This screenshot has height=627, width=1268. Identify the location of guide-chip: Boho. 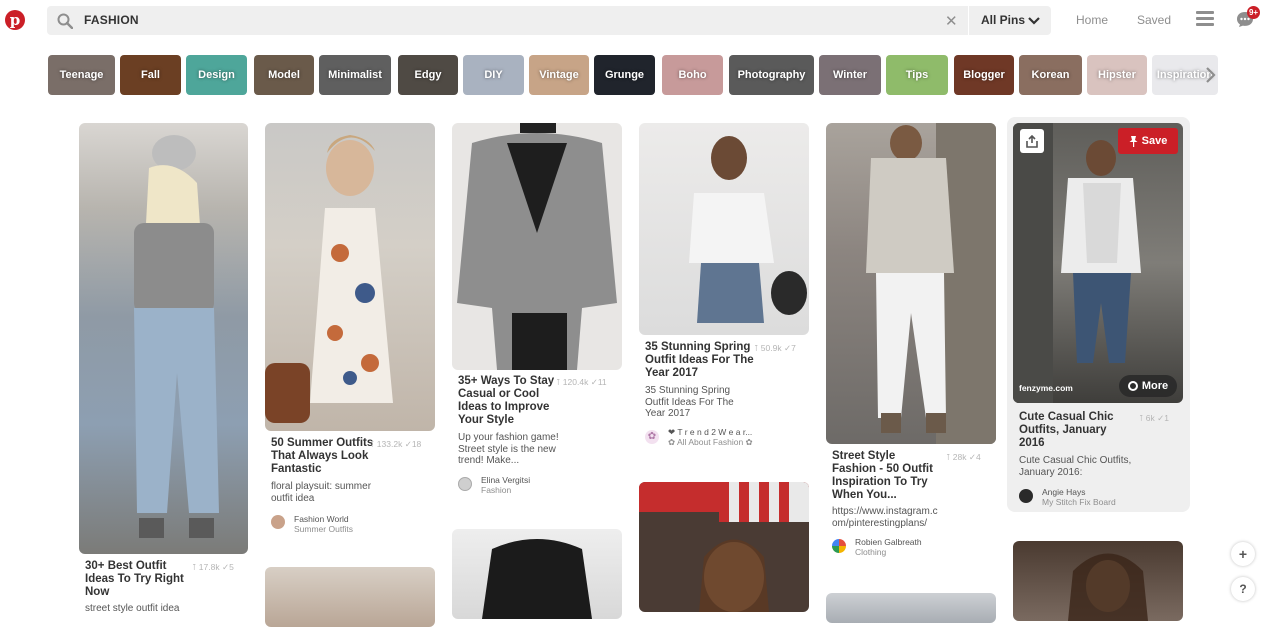
(692, 75).